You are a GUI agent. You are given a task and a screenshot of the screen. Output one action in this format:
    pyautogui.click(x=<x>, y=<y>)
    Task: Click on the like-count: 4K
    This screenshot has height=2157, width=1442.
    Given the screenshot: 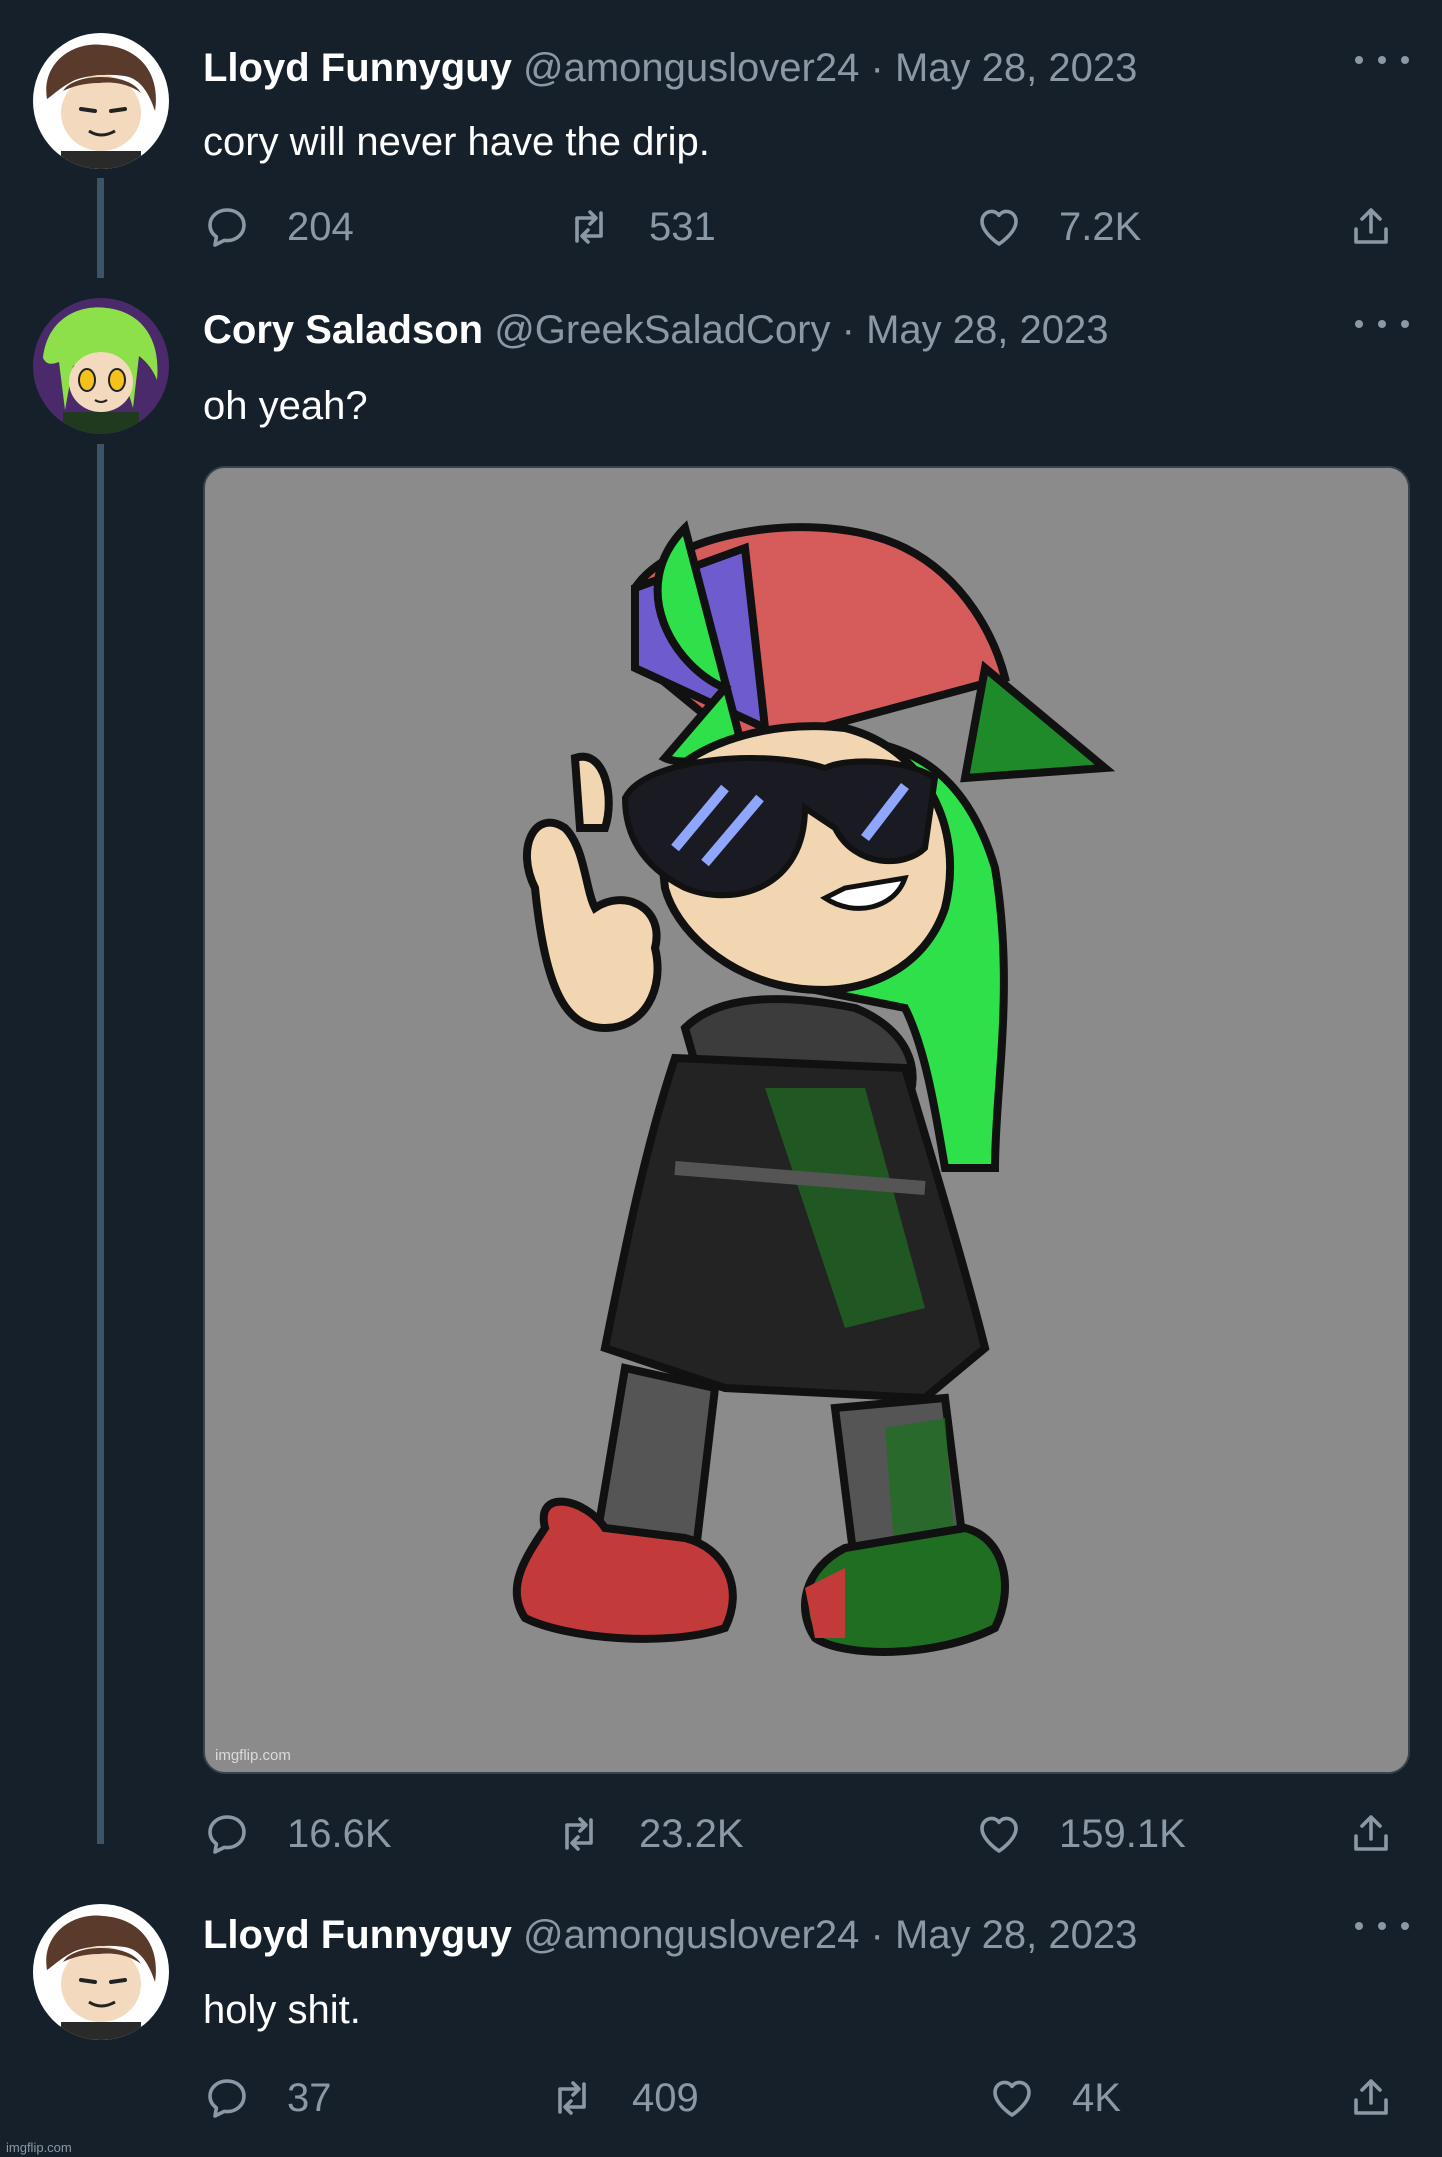 What is the action you would take?
    pyautogui.click(x=1096, y=2097)
    